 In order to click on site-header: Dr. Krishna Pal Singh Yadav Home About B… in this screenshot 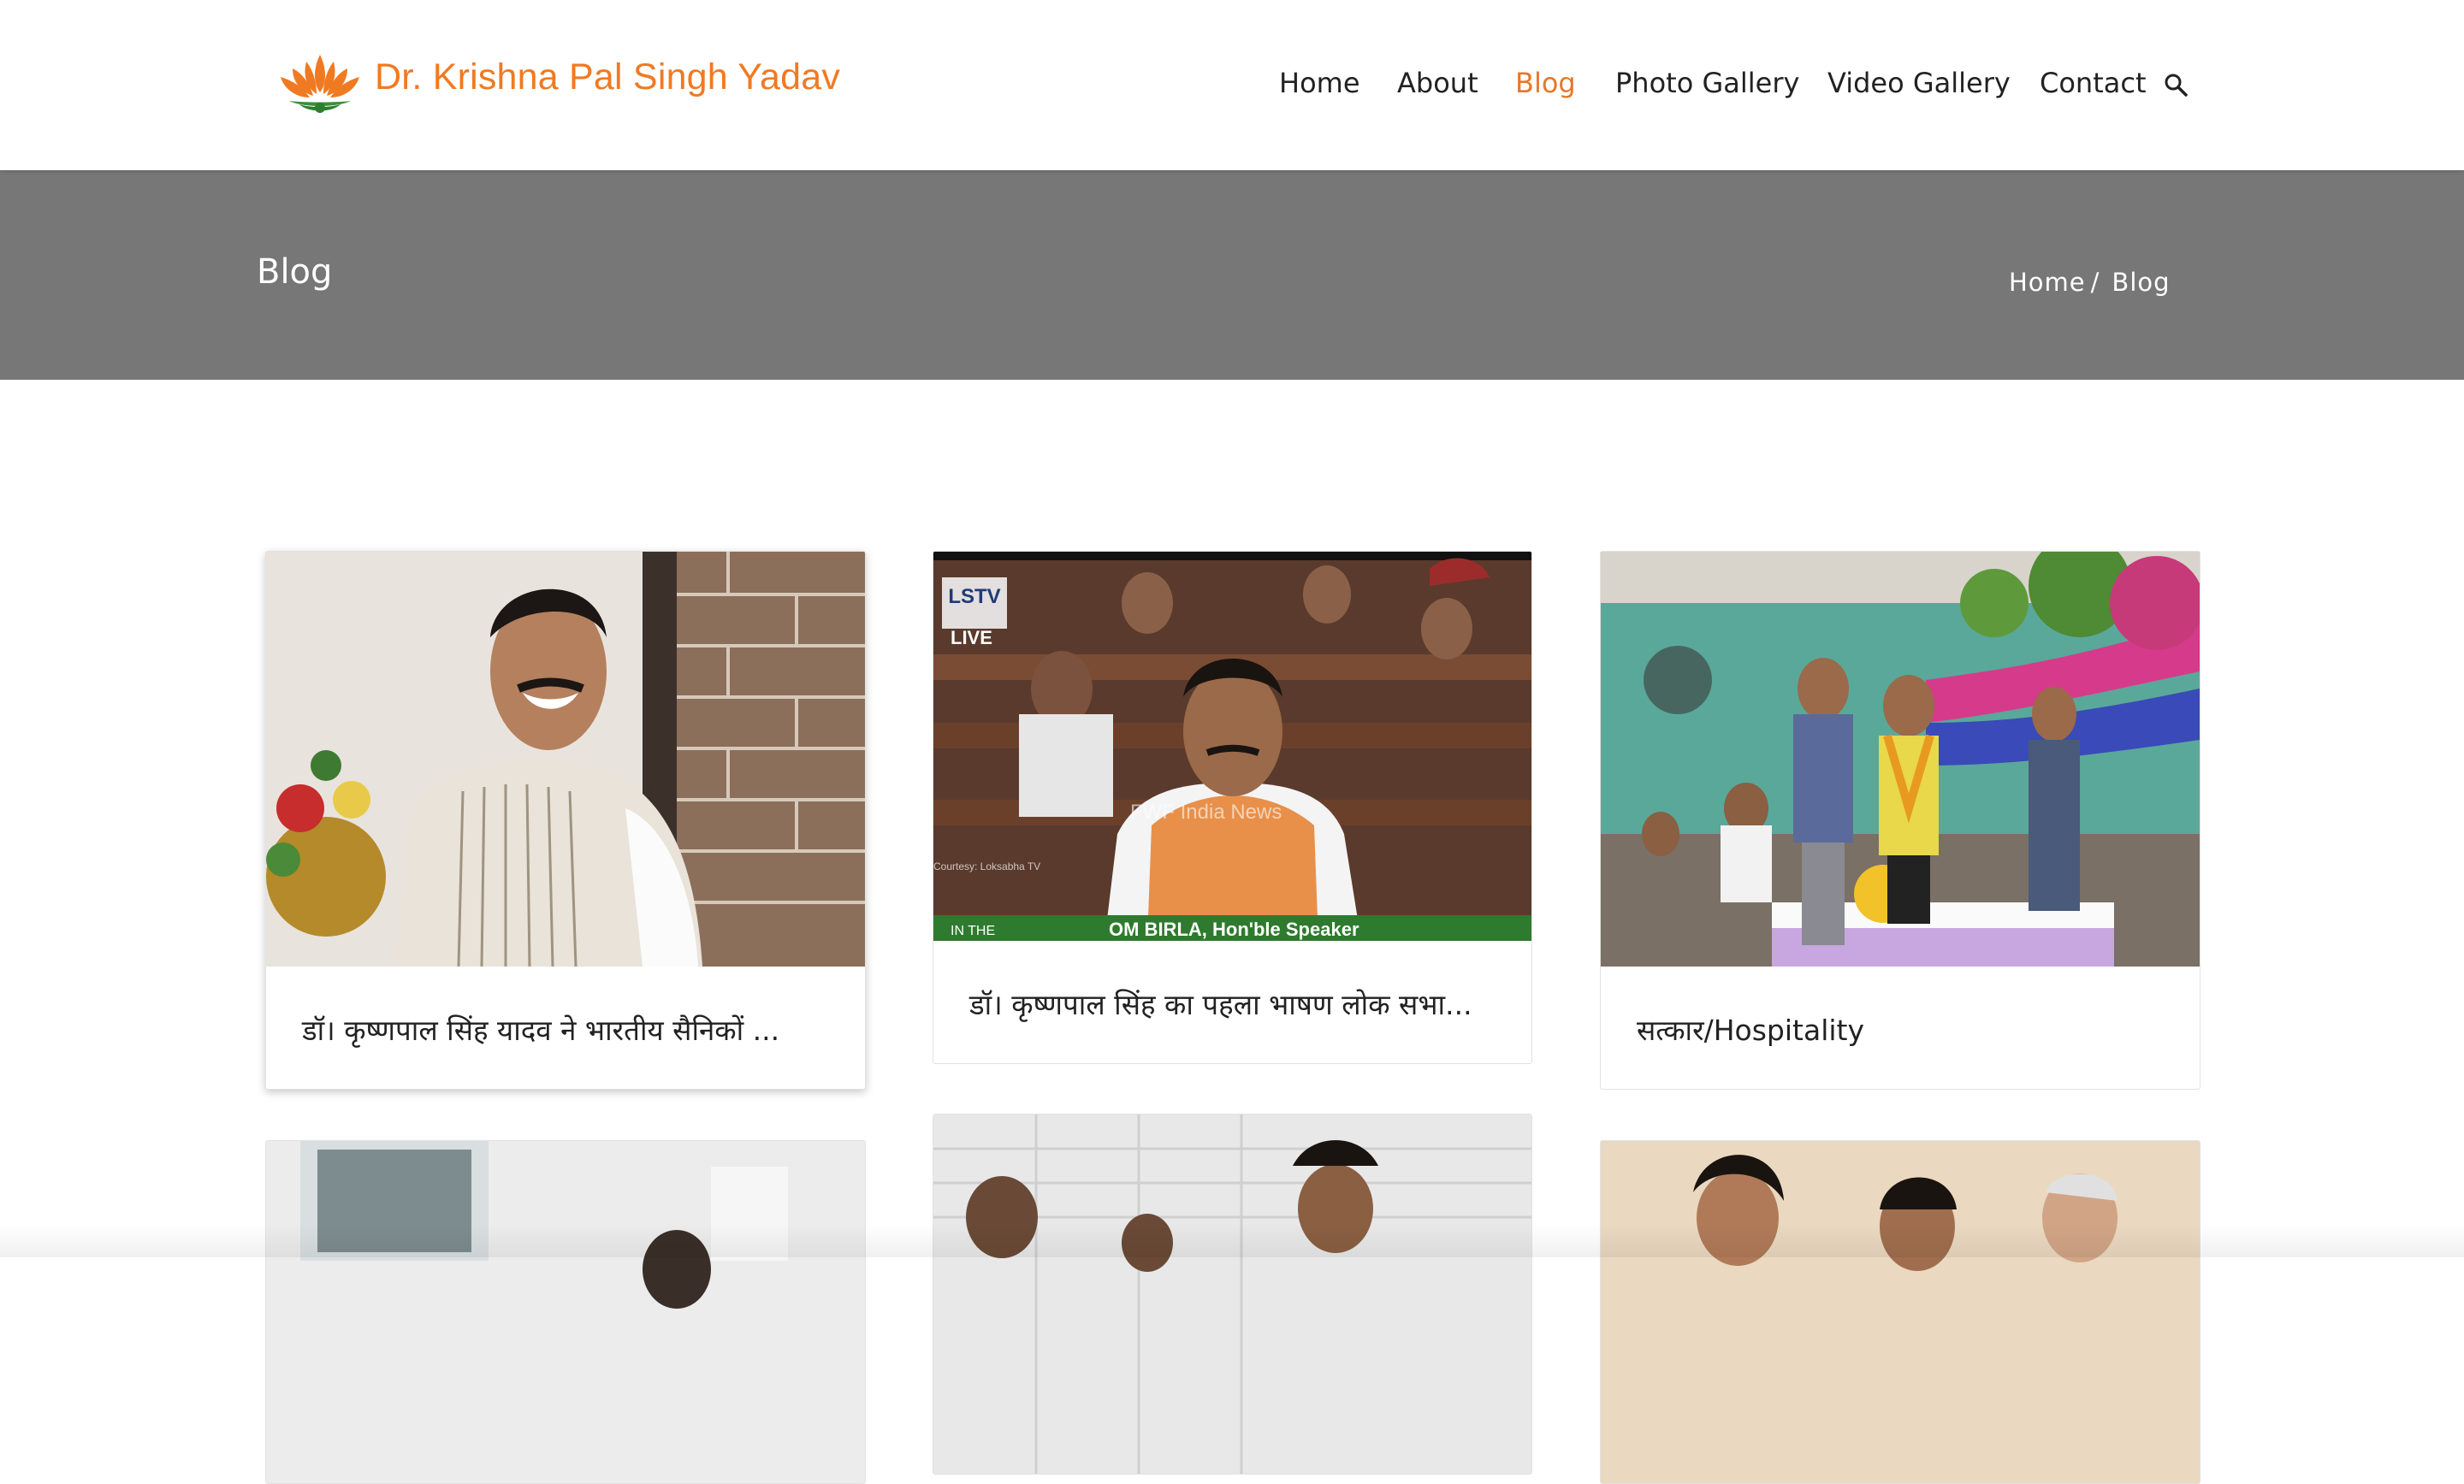, I will do `click(1232, 85)`.